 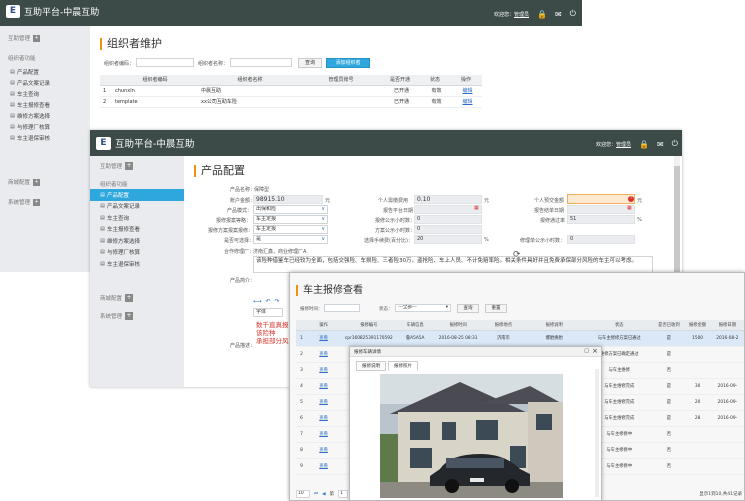 I want to click on table-cell: 已开通, so click(x=400, y=102).